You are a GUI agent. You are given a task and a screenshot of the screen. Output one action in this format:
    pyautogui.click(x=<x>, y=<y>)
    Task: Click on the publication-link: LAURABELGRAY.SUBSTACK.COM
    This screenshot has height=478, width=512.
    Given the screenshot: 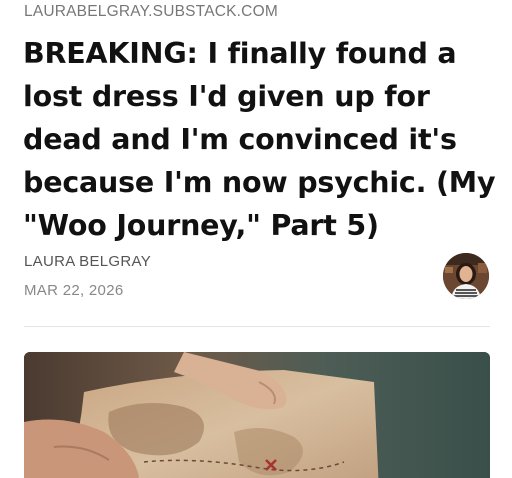 What is the action you would take?
    pyautogui.click(x=151, y=12)
    